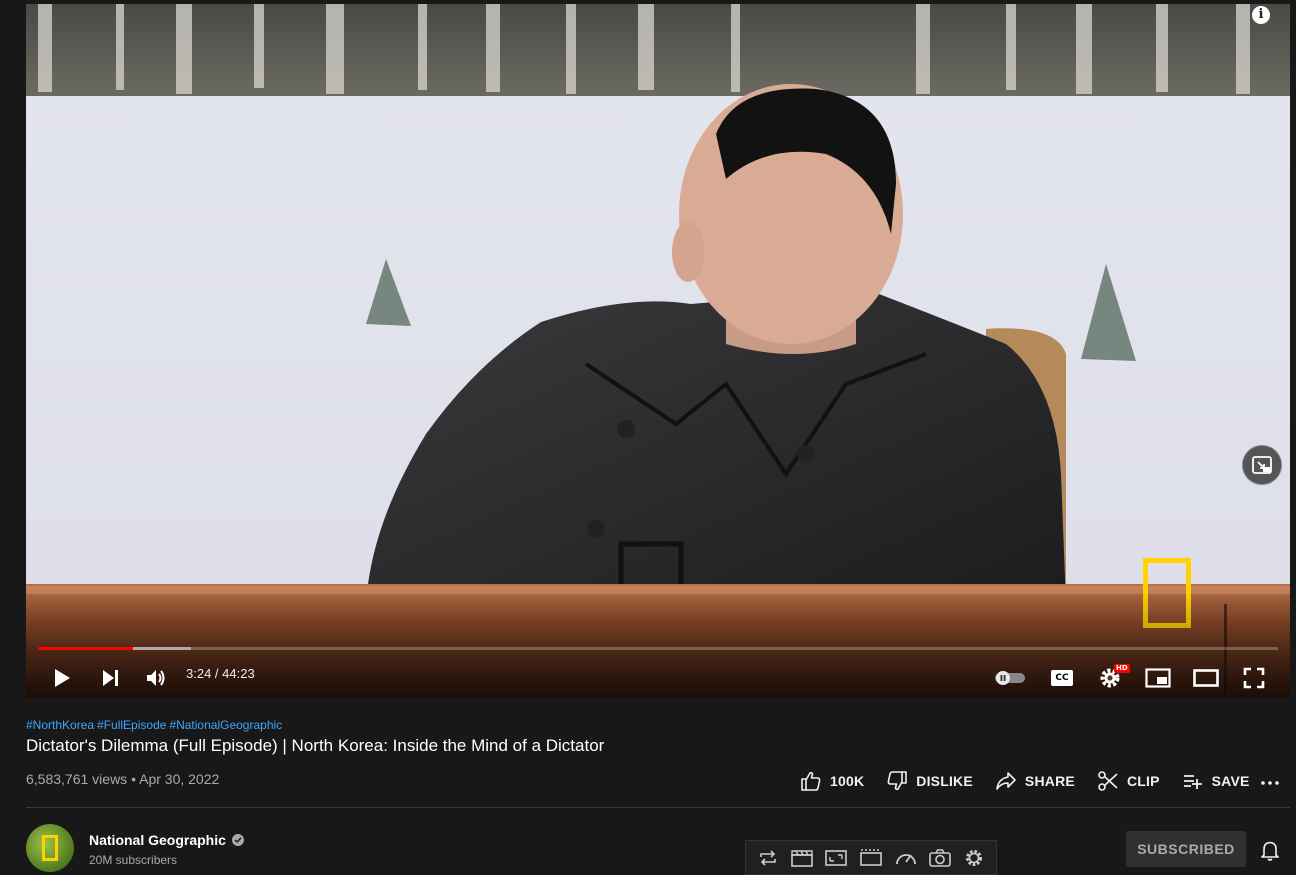  I want to click on volume-button, so click(156, 678).